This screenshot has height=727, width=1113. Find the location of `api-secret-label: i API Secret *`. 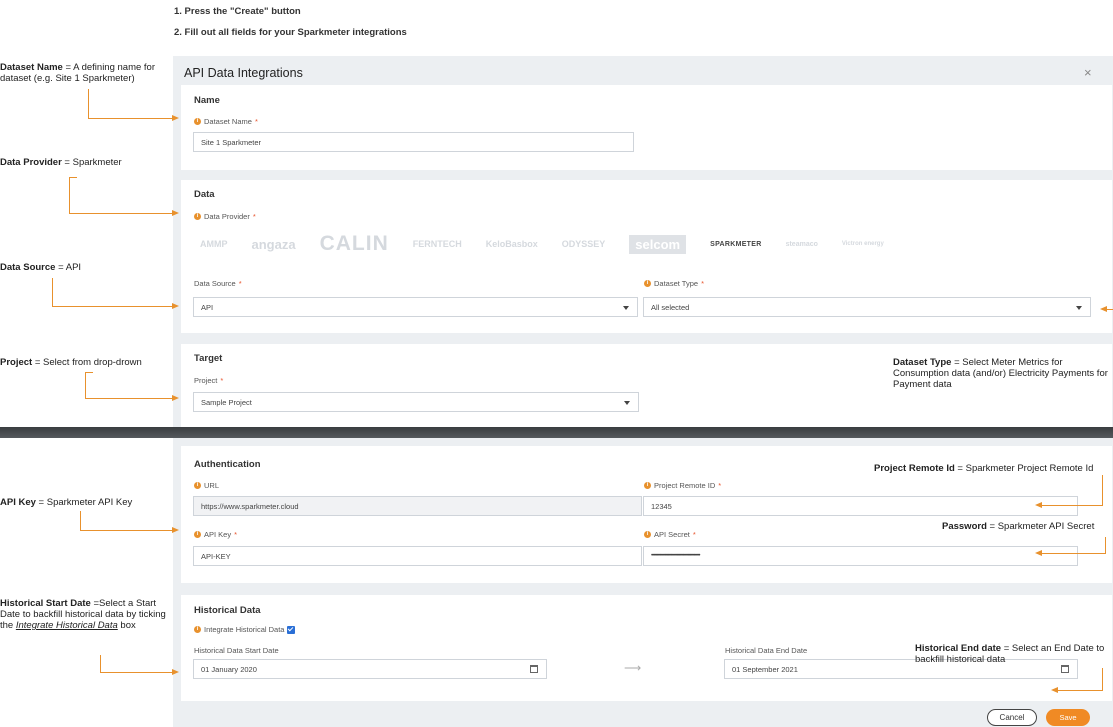

api-secret-label: i API Secret * is located at coordinates (670, 534).